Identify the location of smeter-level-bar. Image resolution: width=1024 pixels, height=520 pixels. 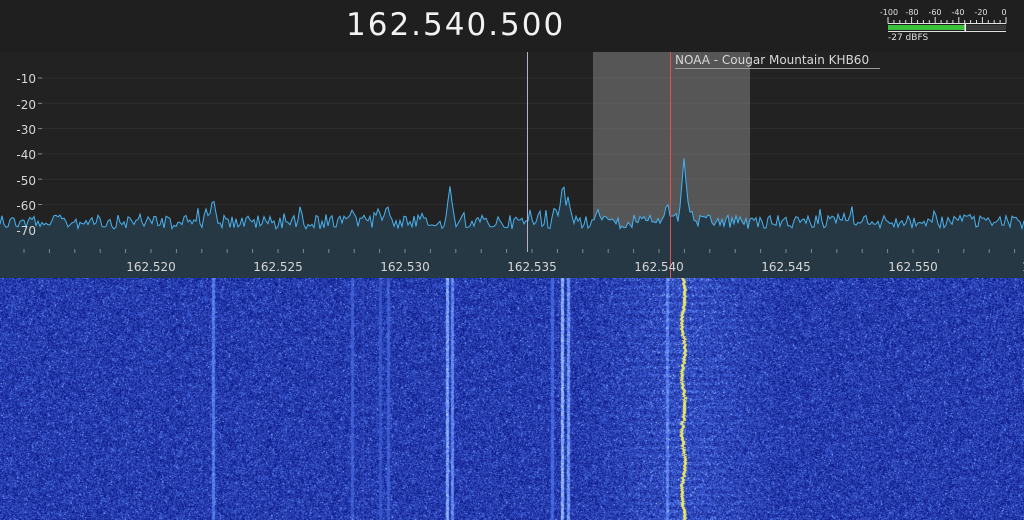
(927, 27).